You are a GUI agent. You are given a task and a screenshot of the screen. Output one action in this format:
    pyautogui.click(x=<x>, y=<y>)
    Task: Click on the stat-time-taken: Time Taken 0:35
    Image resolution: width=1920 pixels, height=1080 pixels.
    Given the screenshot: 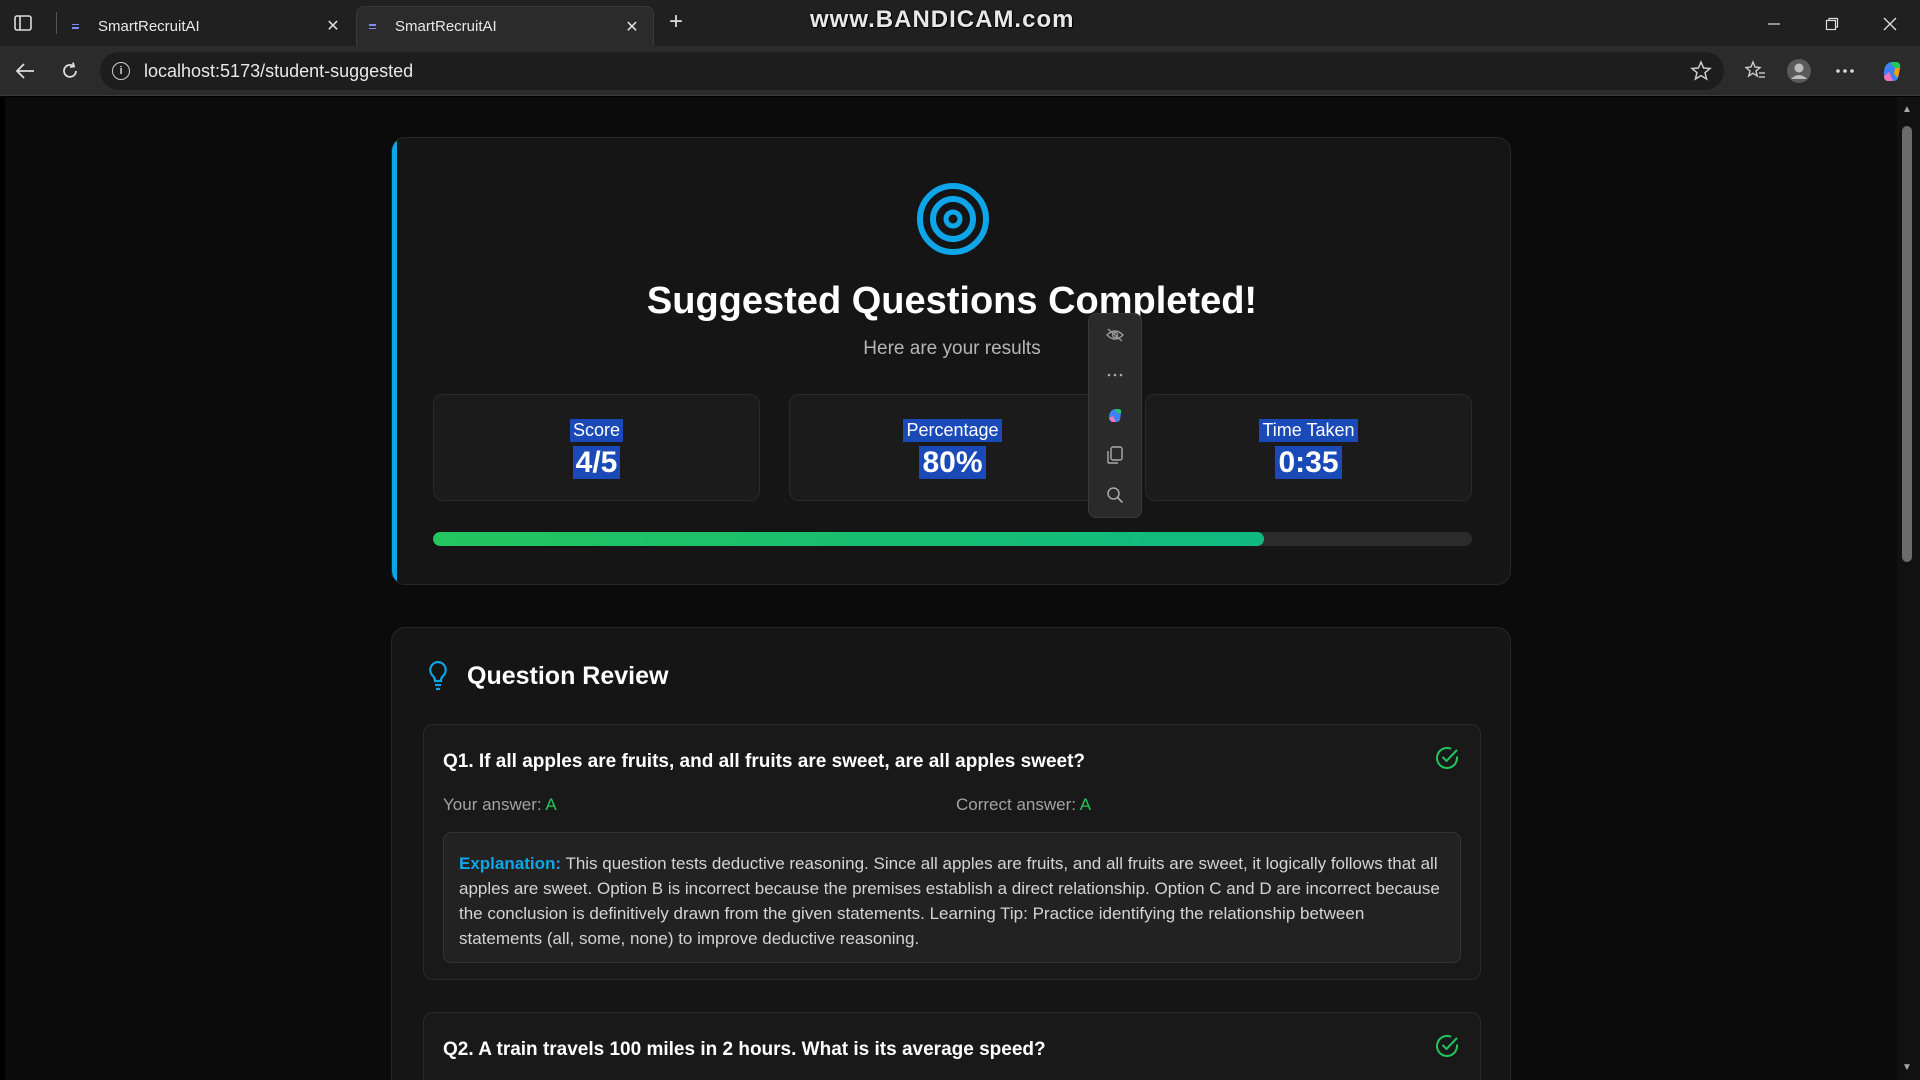 What is the action you would take?
    pyautogui.click(x=1308, y=447)
    